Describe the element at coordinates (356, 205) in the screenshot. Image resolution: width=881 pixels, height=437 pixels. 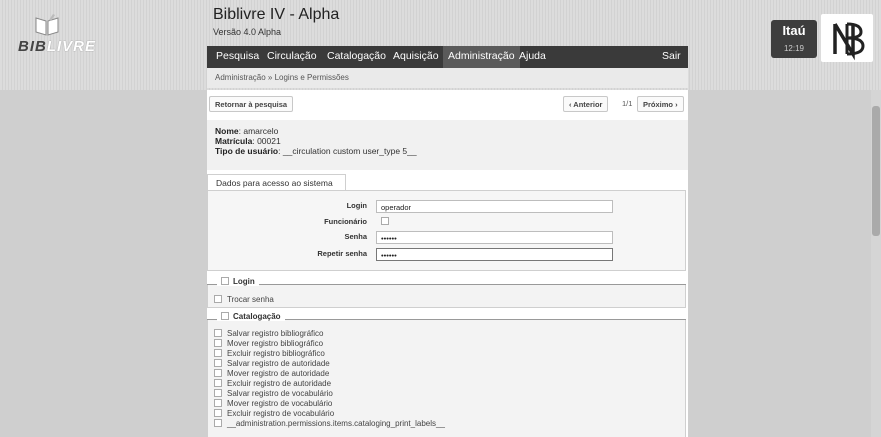
I see `login-label: Login` at that location.